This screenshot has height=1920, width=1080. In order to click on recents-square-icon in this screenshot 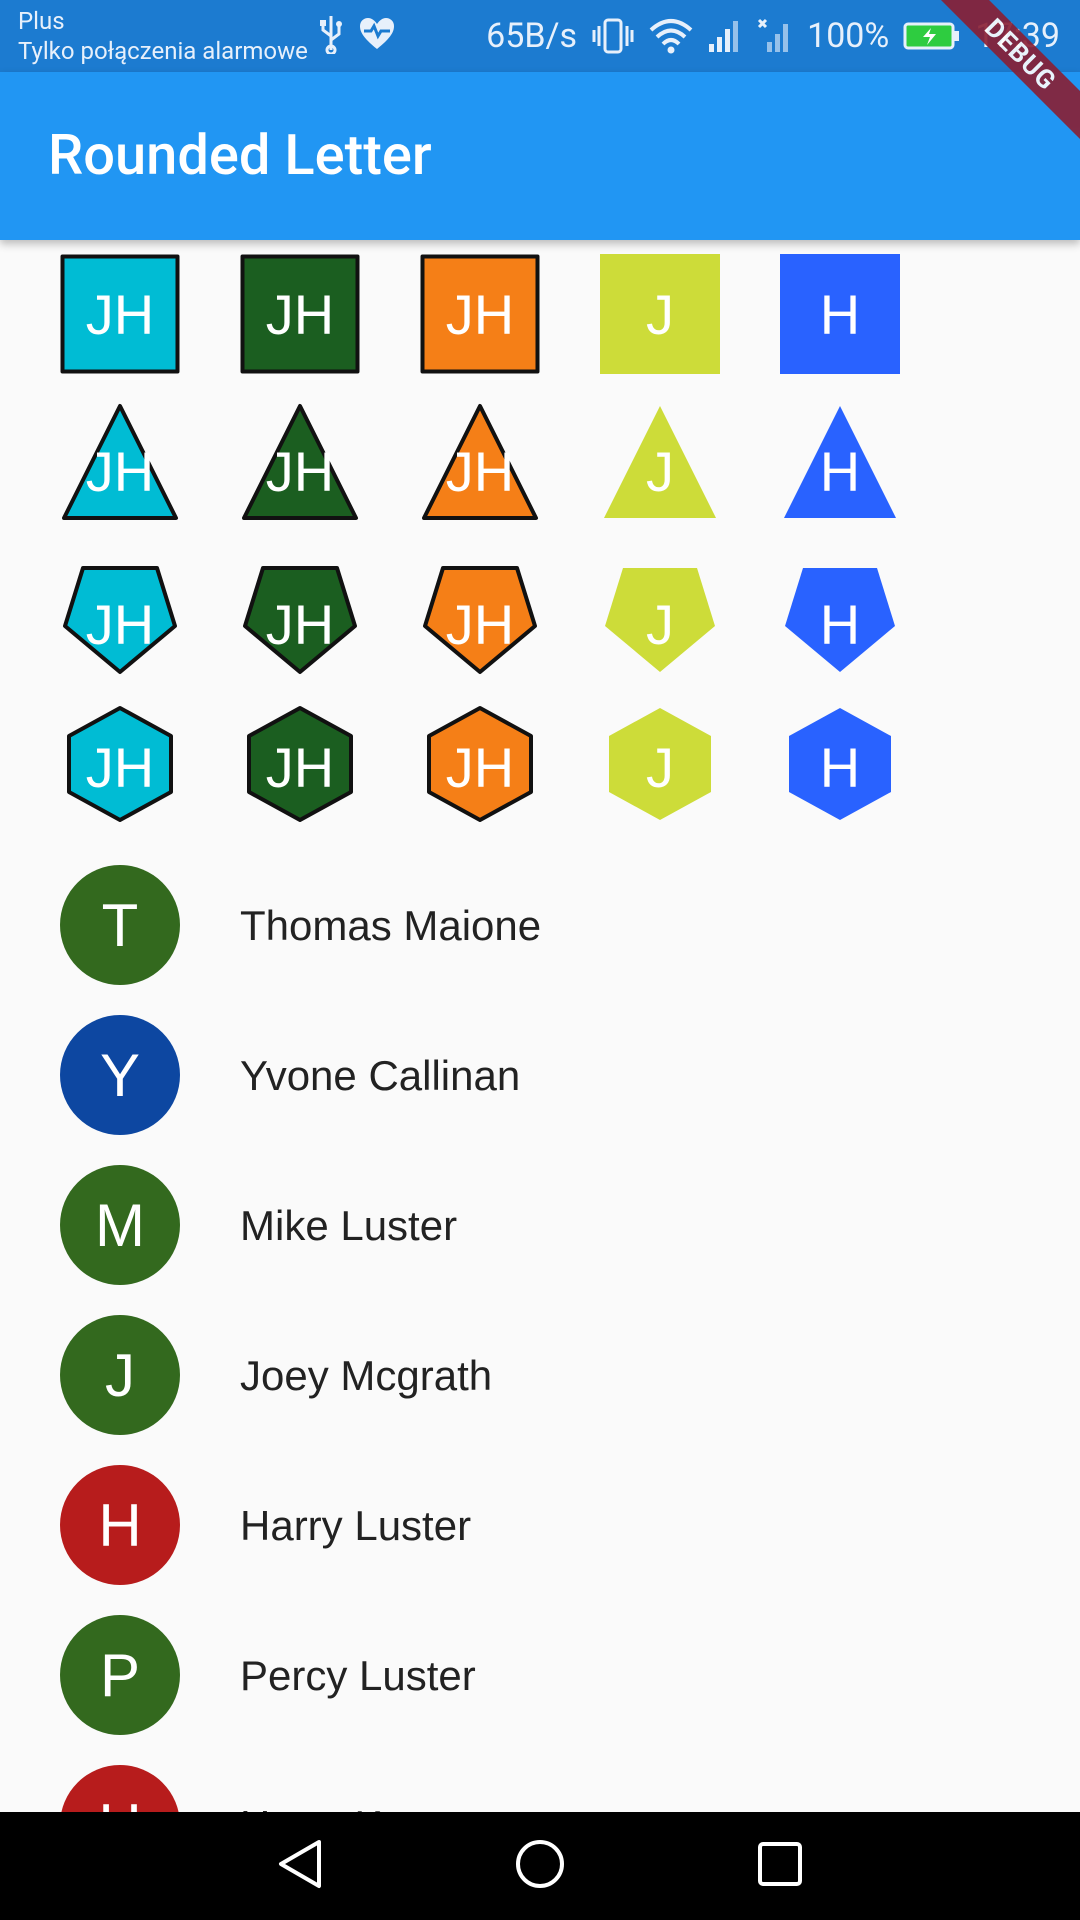, I will do `click(780, 1866)`.